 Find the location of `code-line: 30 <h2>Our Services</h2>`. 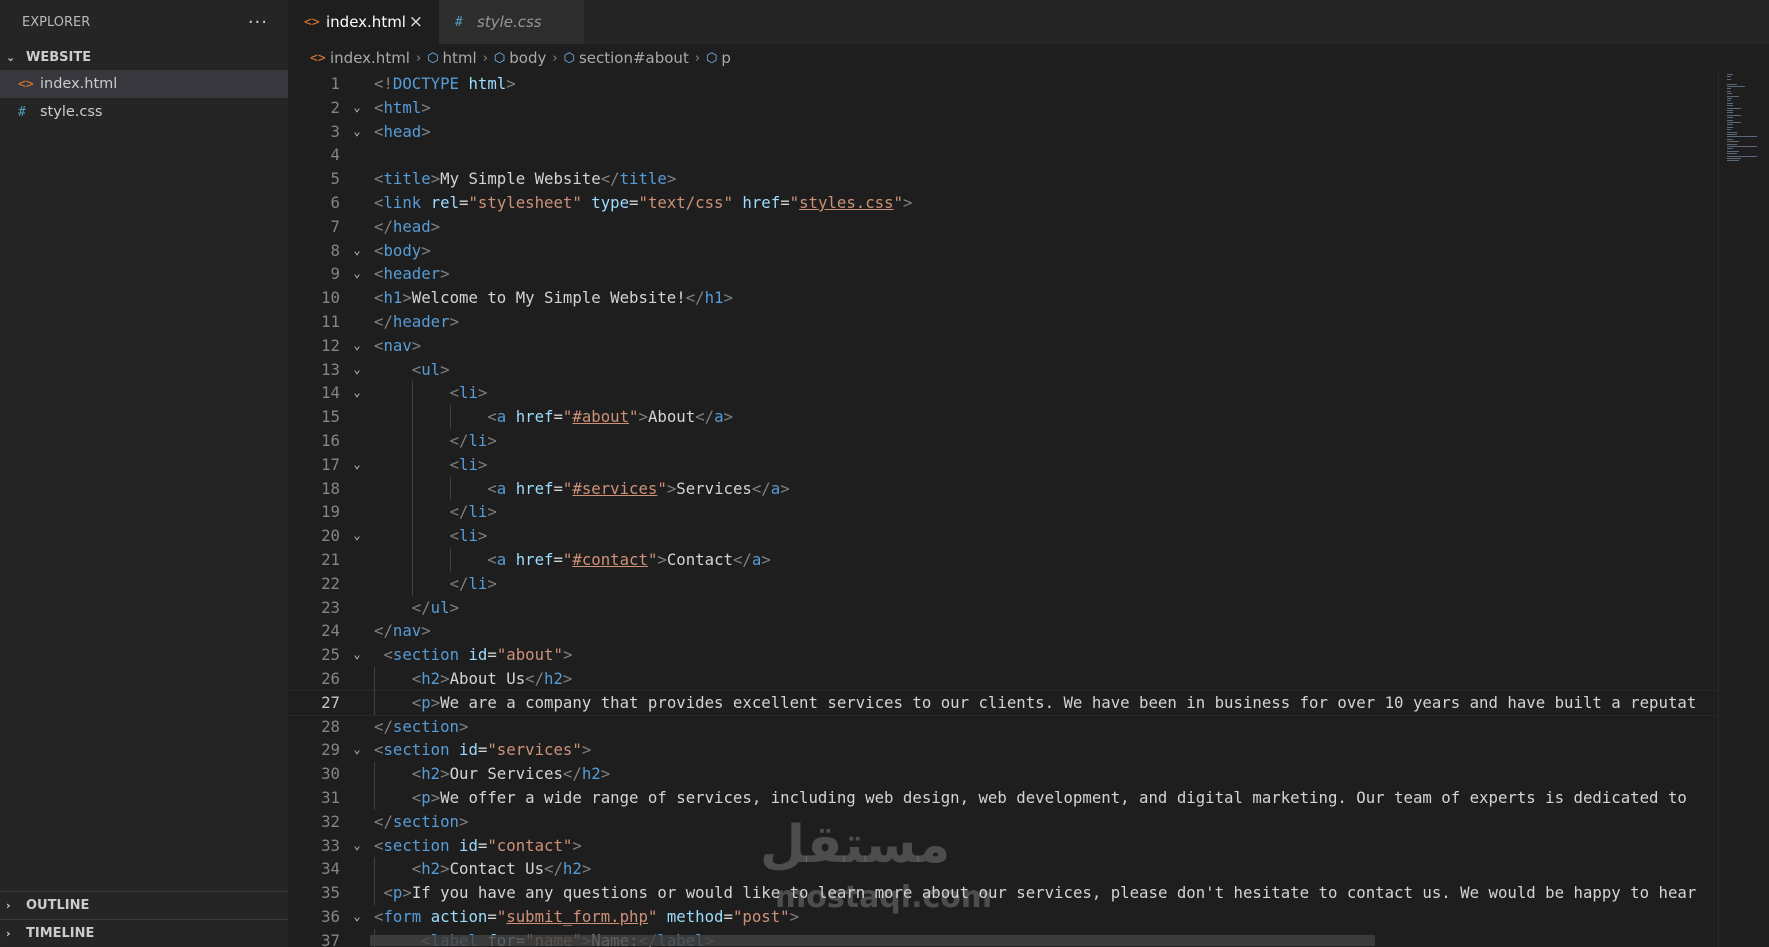

code-line: 30 <h2>Our Services</h2> is located at coordinates (1003, 774).